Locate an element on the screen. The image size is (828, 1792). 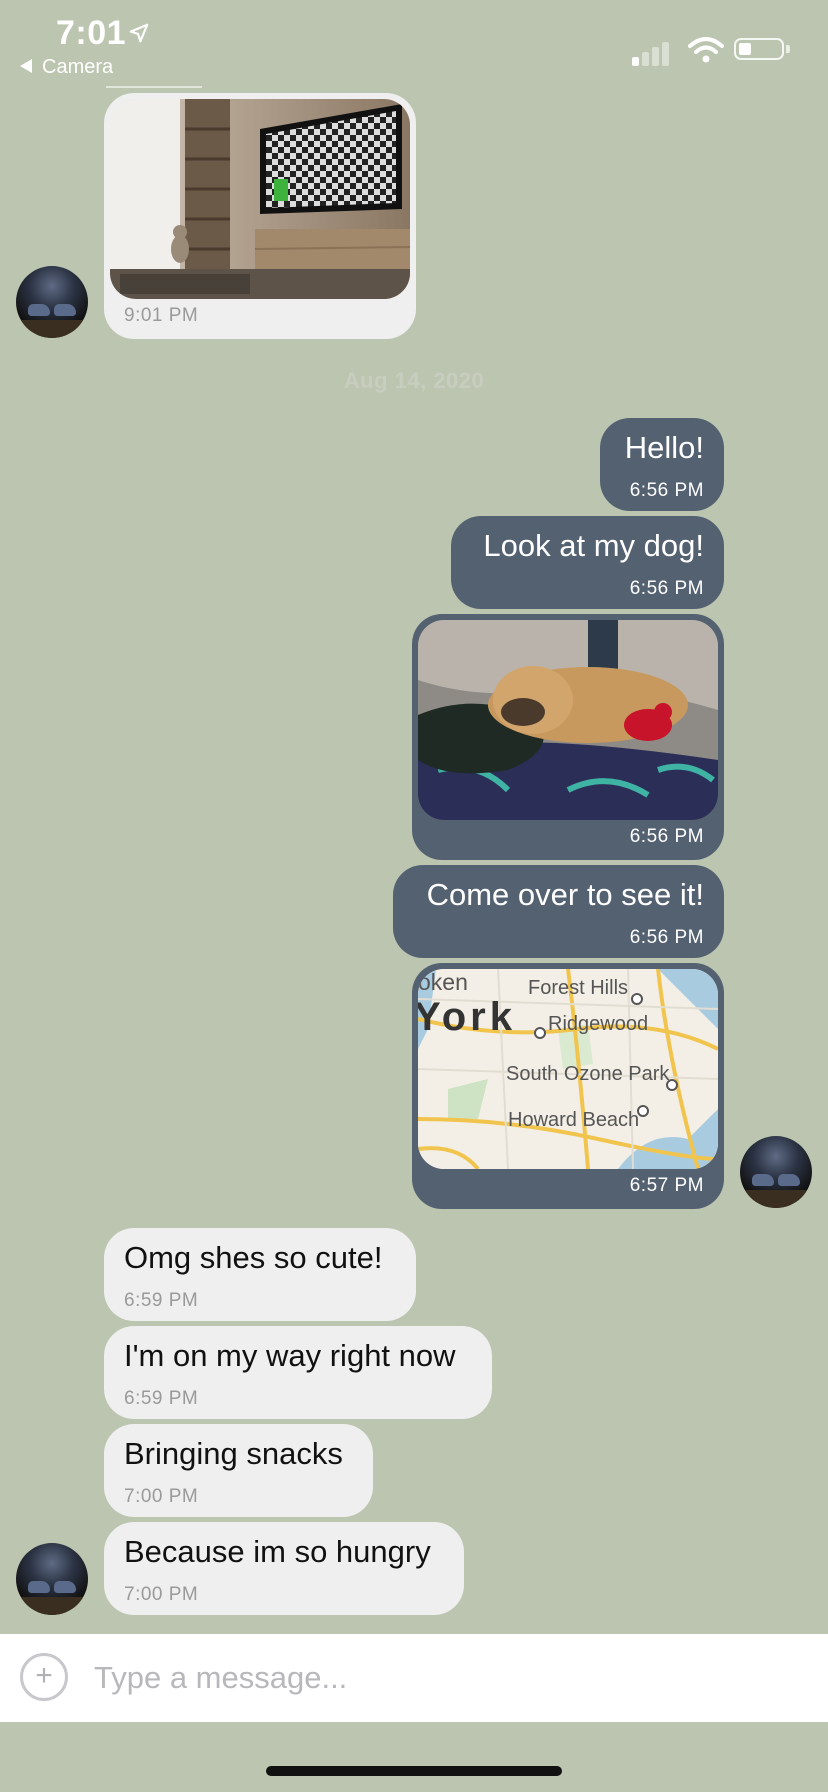
incoming-message-bubble: I'm on my way right now 6:59 PM is located at coordinates (298, 1372).